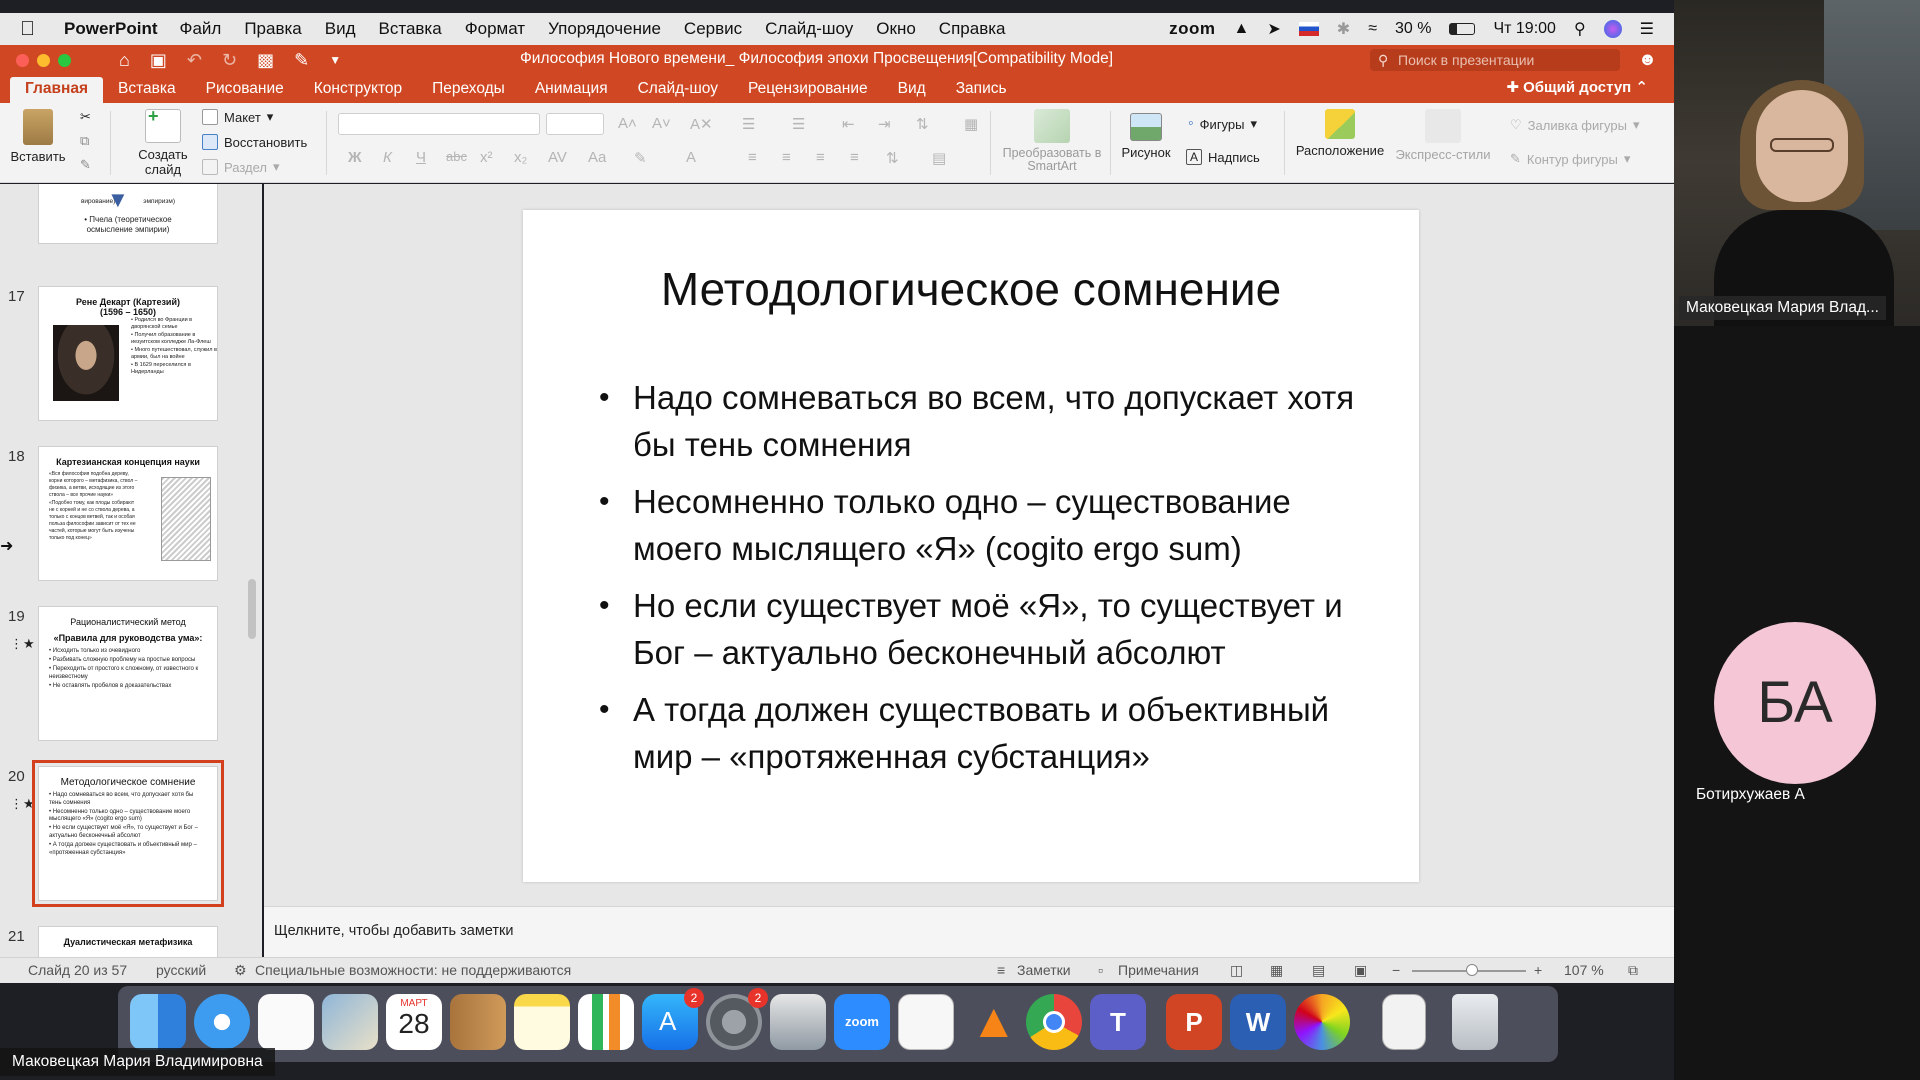 The height and width of the screenshot is (1080, 1920). Describe the element at coordinates (557, 157) in the screenshot. I see `char-spacing-icon: AV` at that location.